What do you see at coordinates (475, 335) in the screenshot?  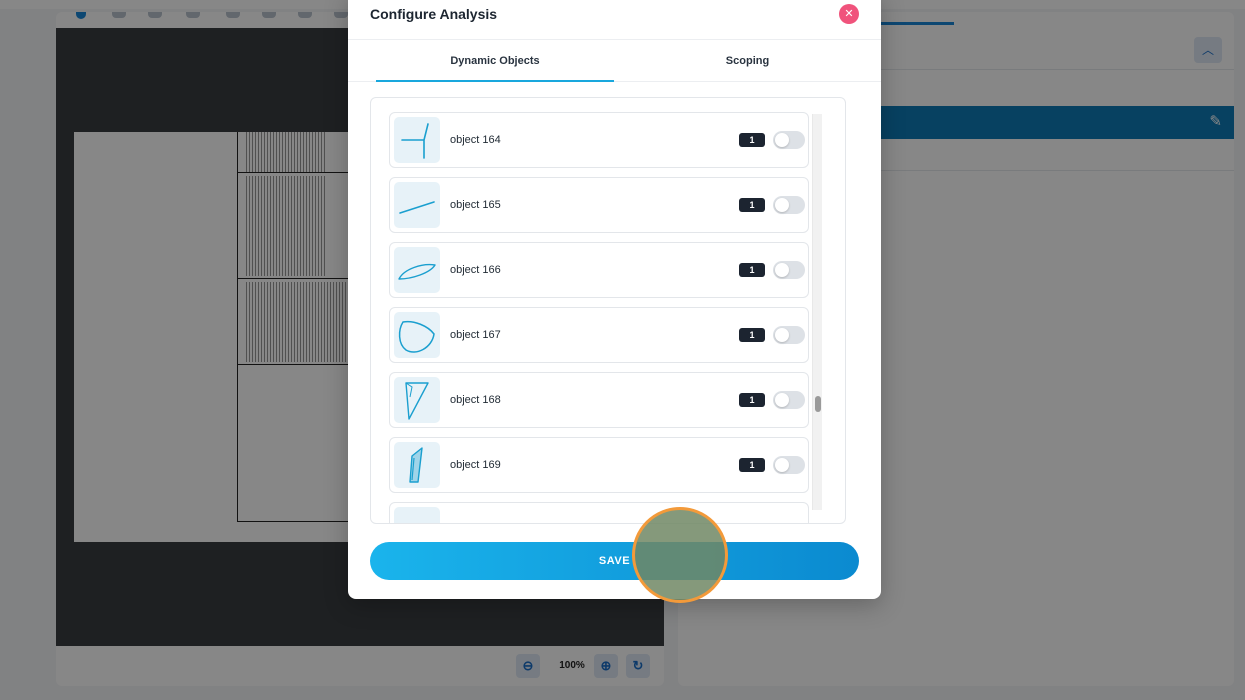 I see `object-name: object 167` at bounding box center [475, 335].